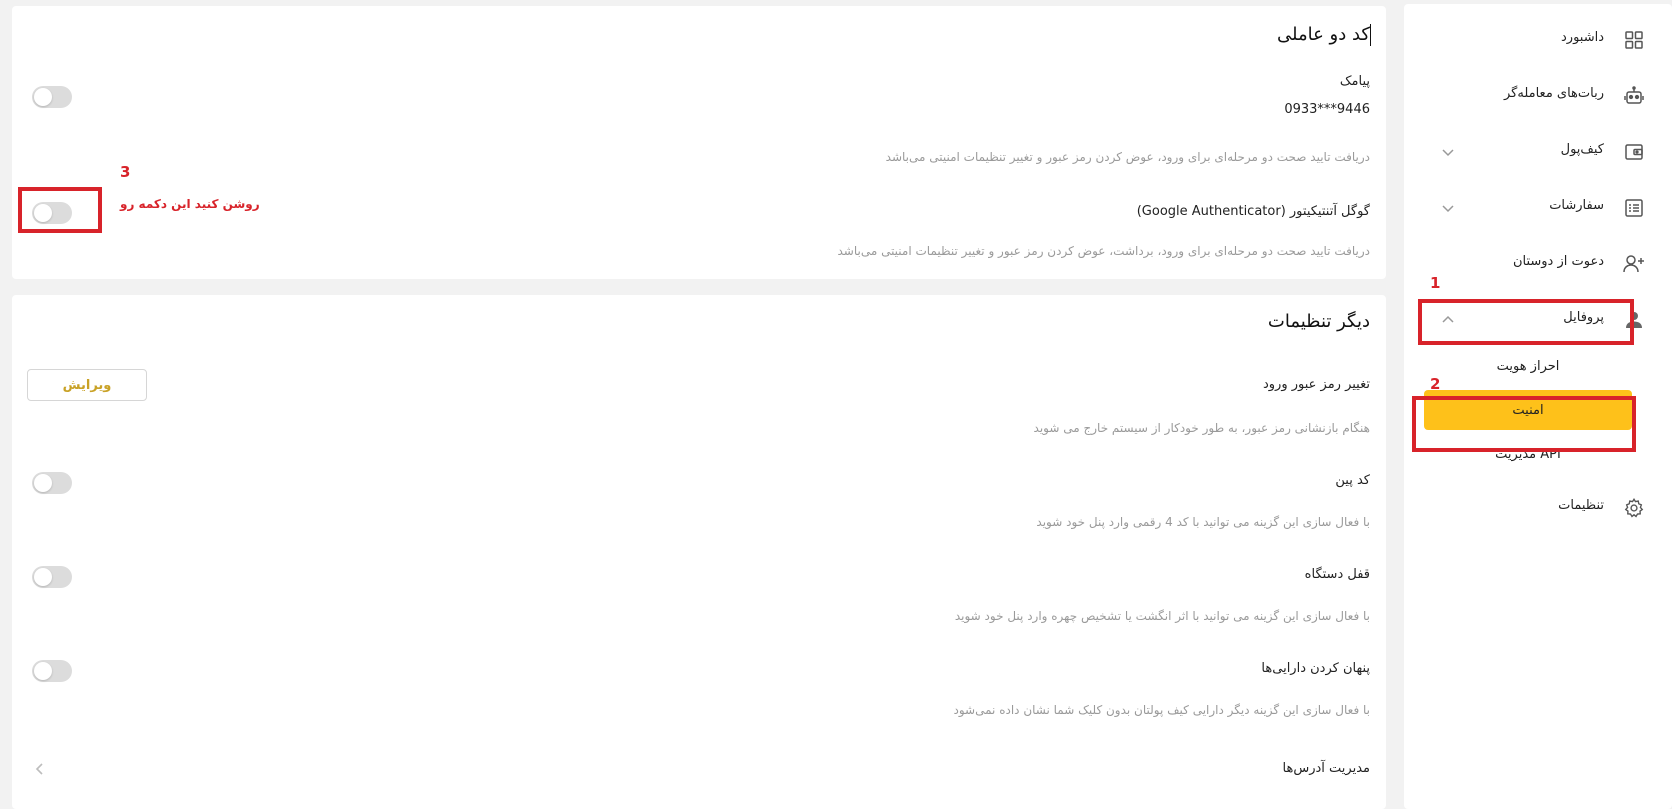 This screenshot has width=1672, height=809. Describe the element at coordinates (1435, 384) in the screenshot. I see `annotation-number-2: 2` at that location.